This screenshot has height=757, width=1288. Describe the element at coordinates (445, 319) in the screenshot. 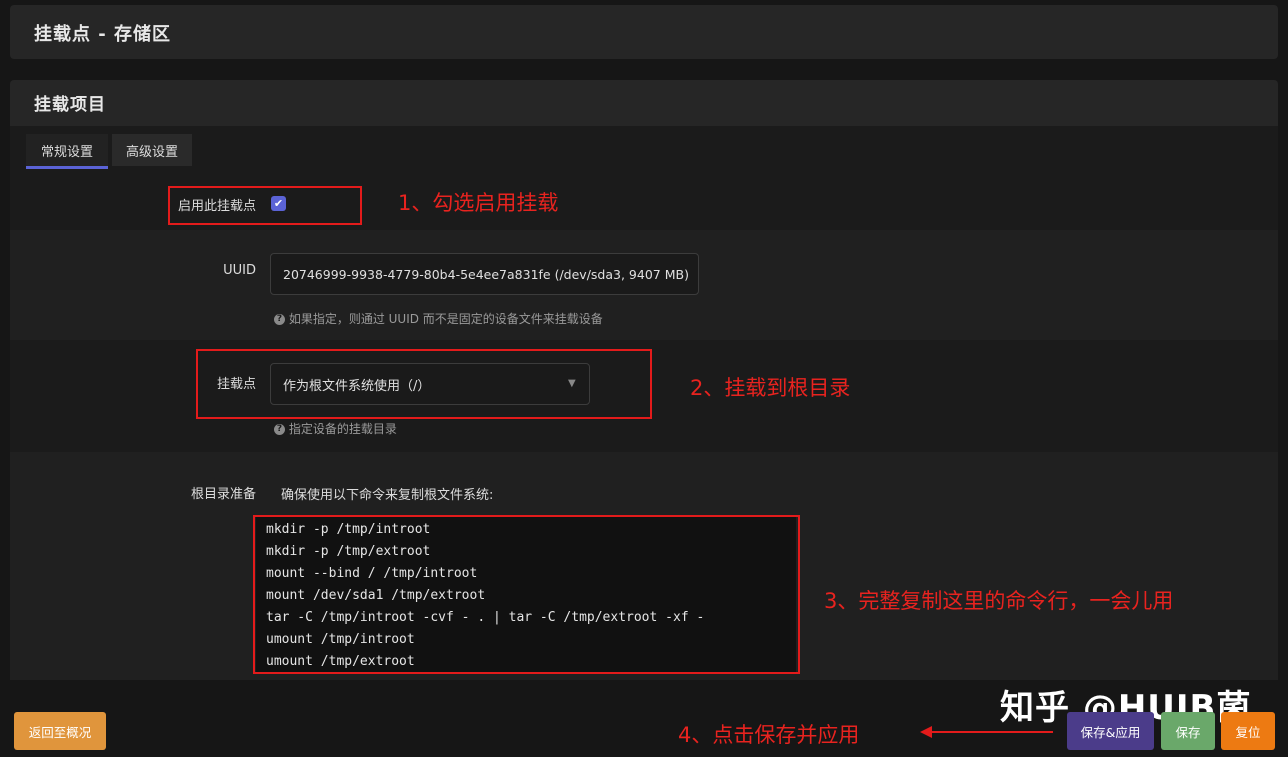

I see `uuid-hint-text: 如果指定，则通过 UUID 而不是固定的设备文件来挂载设备` at that location.